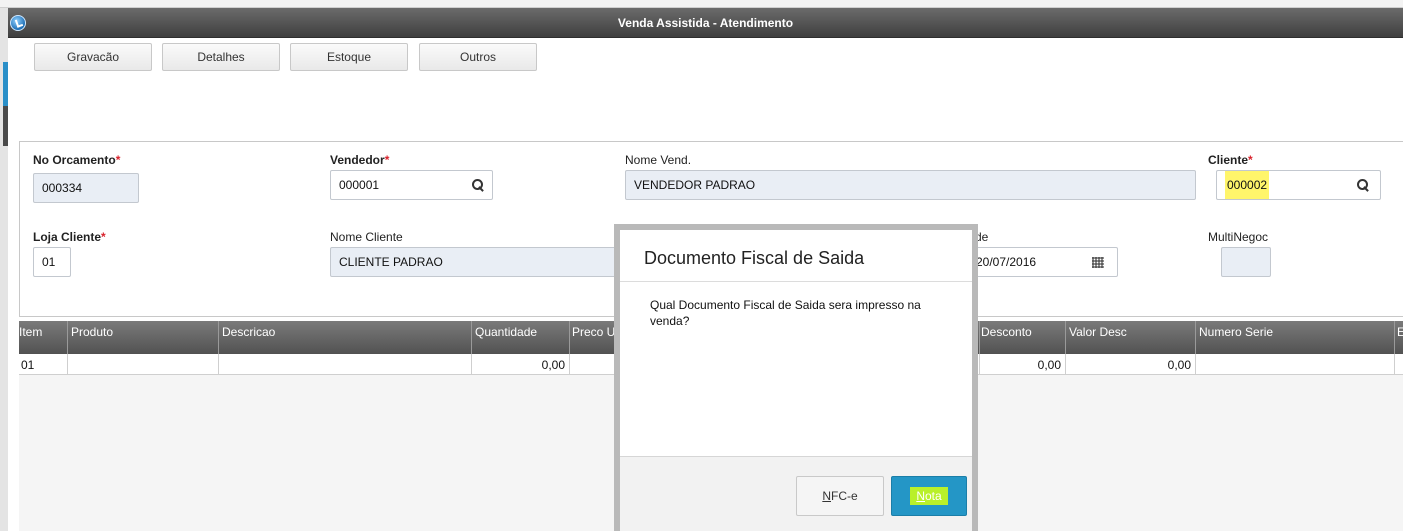  I want to click on nome-cliente-label: Nome Cliente, so click(366, 237).